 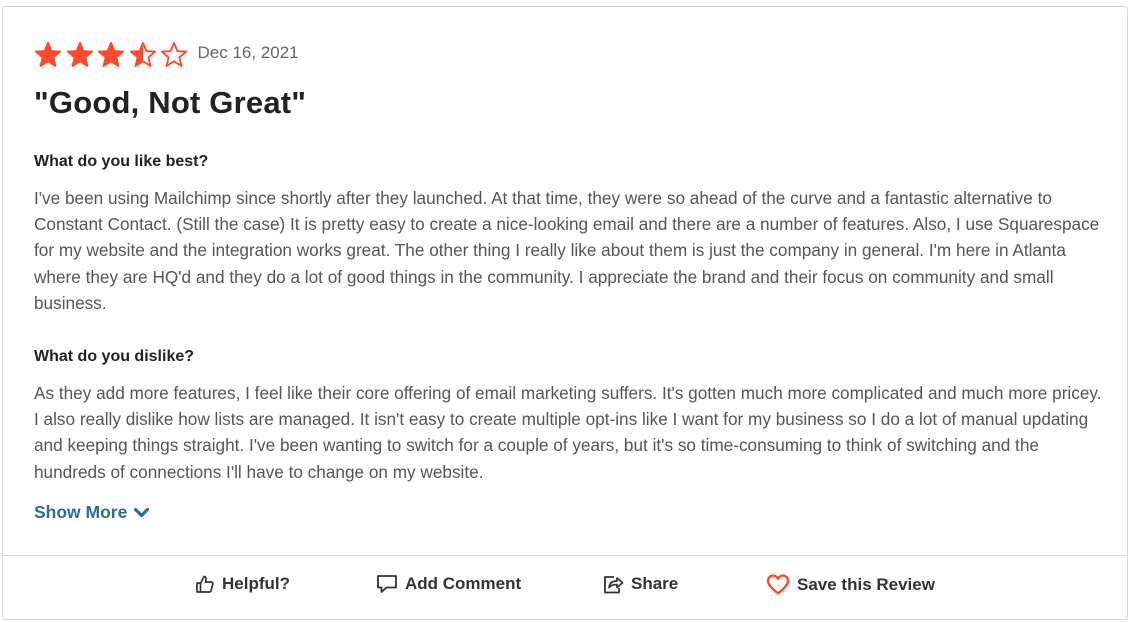 What do you see at coordinates (142, 512) in the screenshot?
I see `chevron-down-icon` at bounding box center [142, 512].